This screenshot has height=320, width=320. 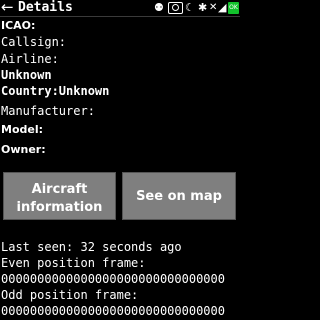 What do you see at coordinates (23, 149) in the screenshot?
I see `owner-label: Owner:` at bounding box center [23, 149].